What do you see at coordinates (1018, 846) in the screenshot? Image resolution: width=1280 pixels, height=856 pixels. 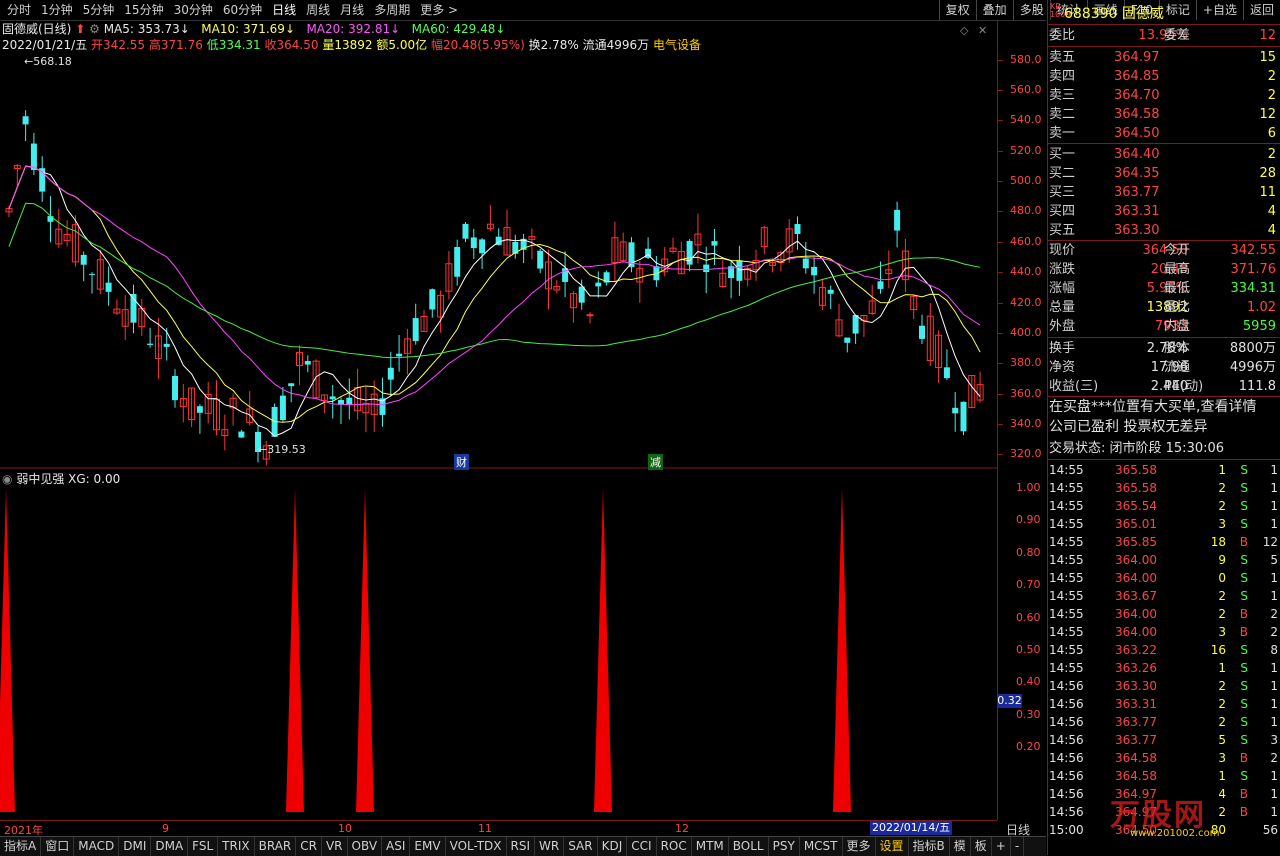 I see `indicator-tab-30: -` at bounding box center [1018, 846].